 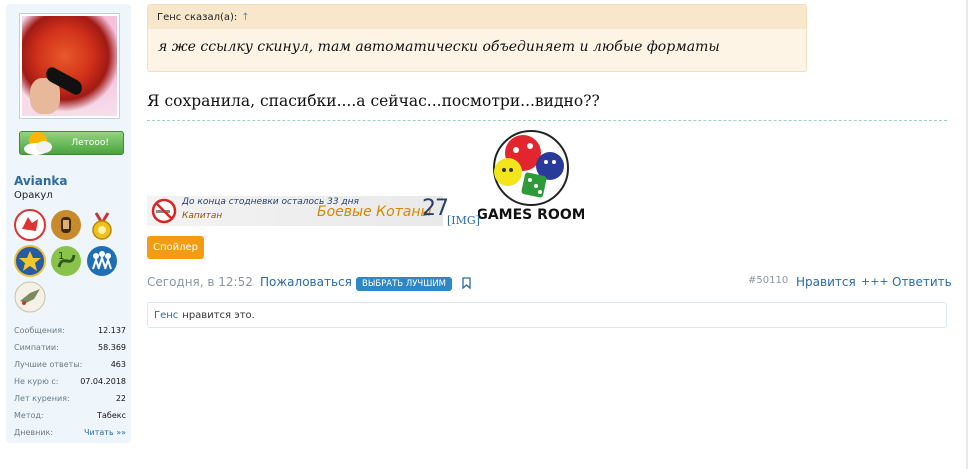 I want to click on signature-group: Боевые Котаны, so click(x=374, y=212).